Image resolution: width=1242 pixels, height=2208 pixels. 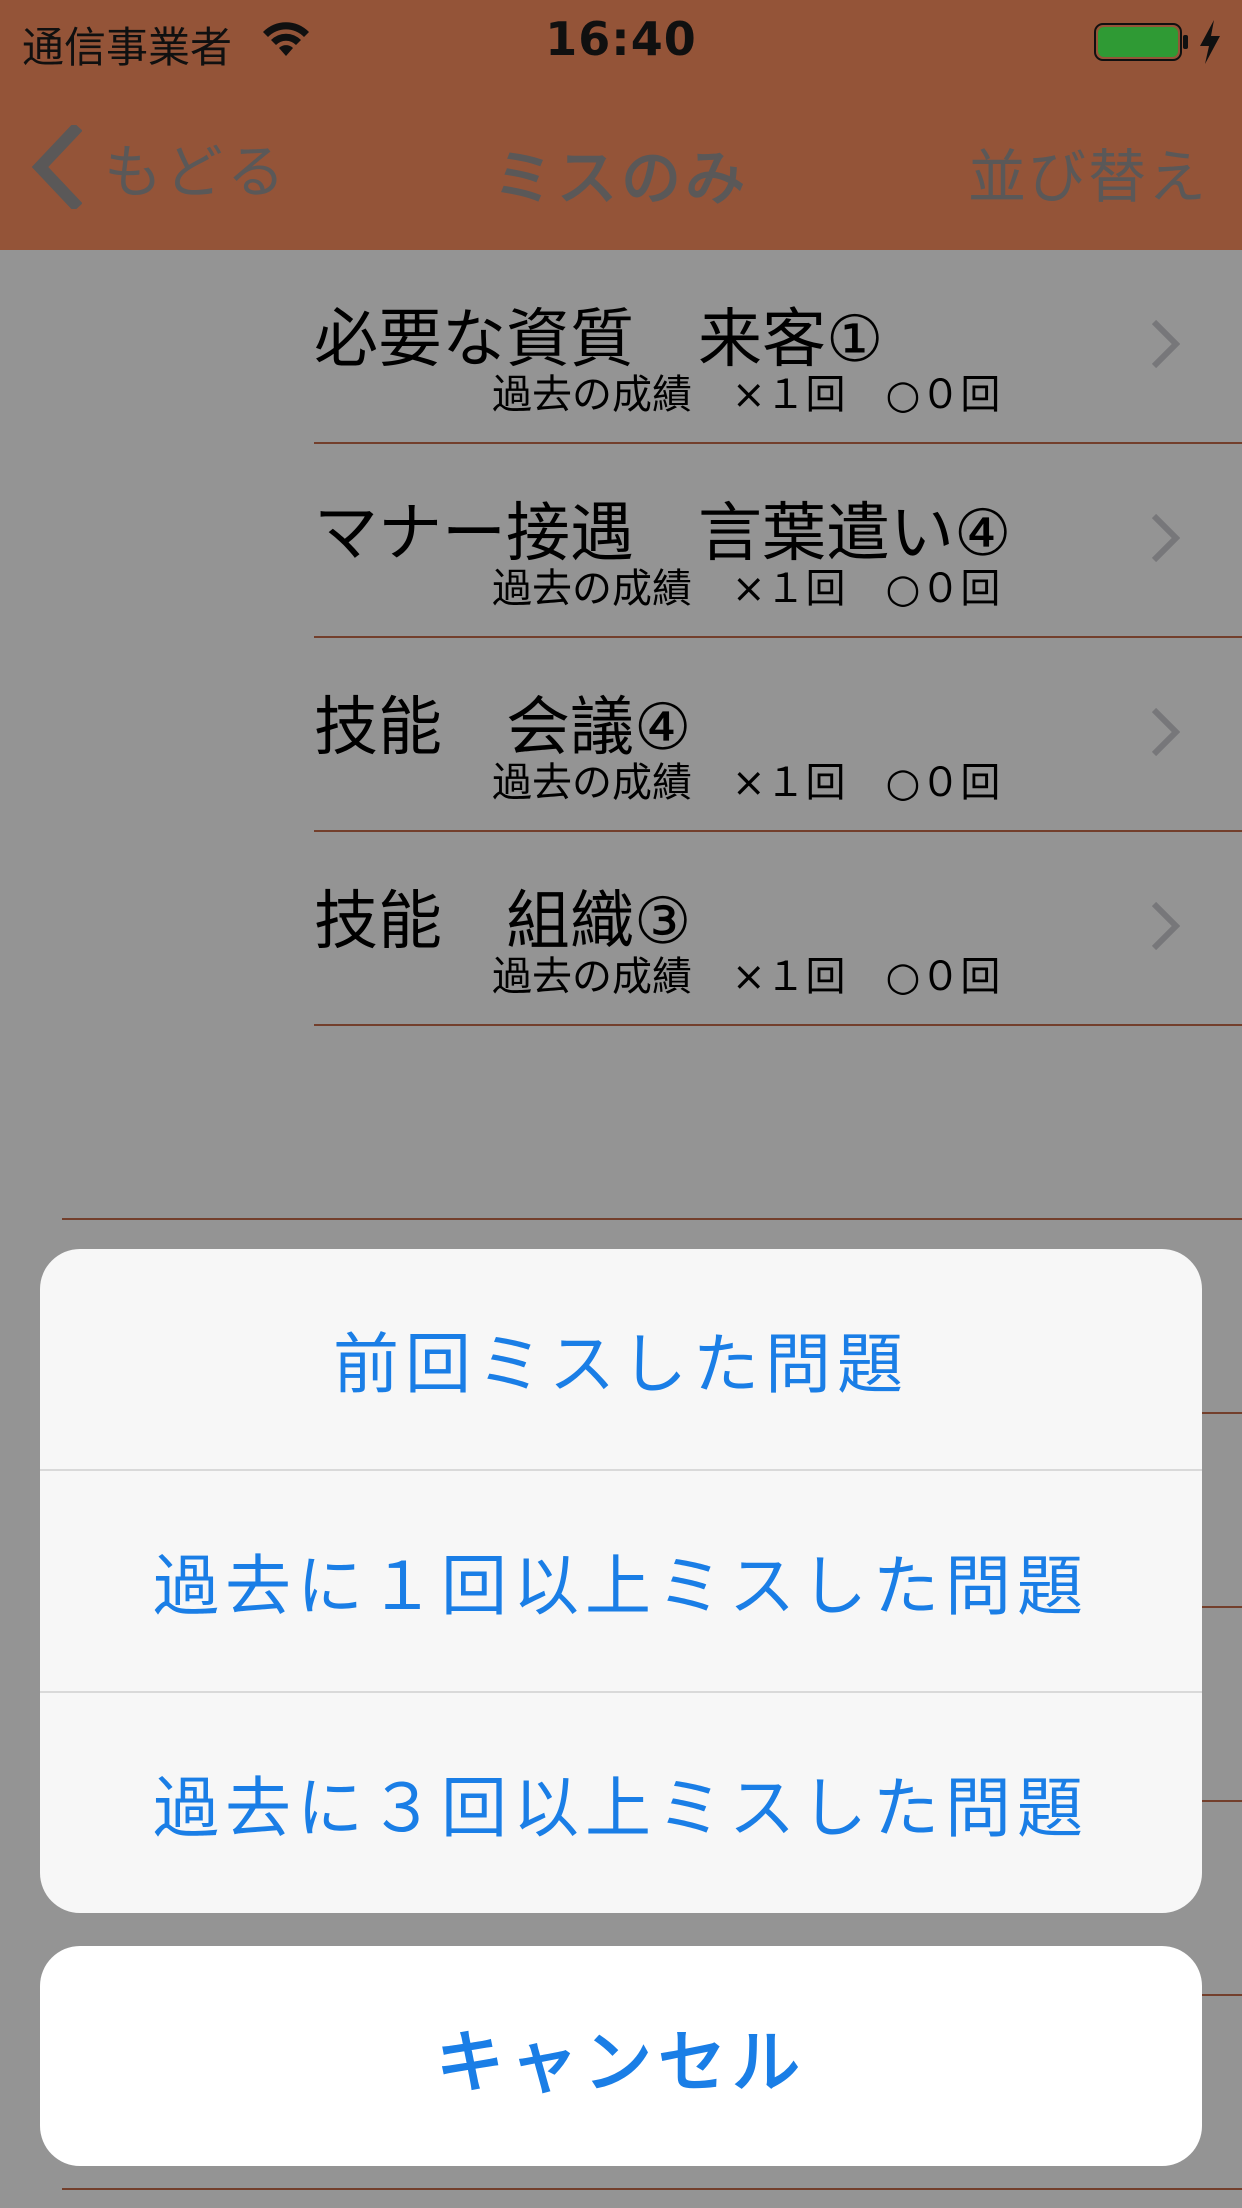 I want to click on clock-time: 16:40, so click(x=621, y=39).